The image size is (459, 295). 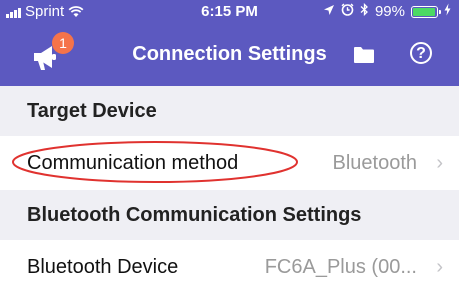 What do you see at coordinates (447, 11) in the screenshot?
I see `charging-icon` at bounding box center [447, 11].